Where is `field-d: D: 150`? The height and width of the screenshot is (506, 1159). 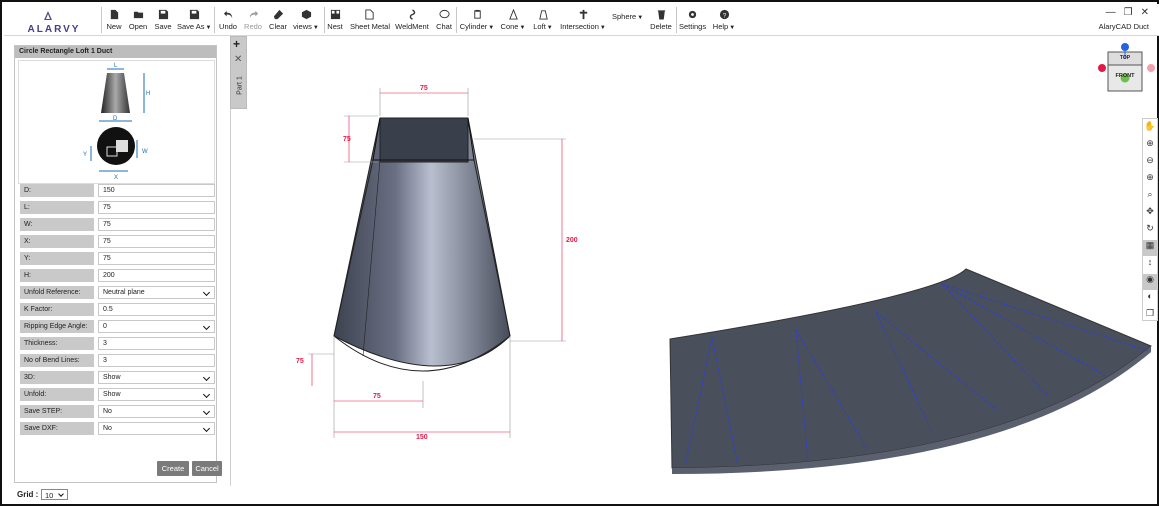
field-d: D: 150 is located at coordinates (118, 190).